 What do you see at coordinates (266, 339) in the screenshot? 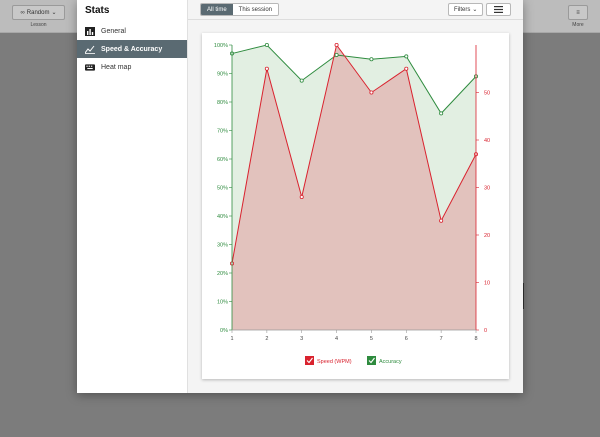
I see `x-axis-tick-label: 2` at bounding box center [266, 339].